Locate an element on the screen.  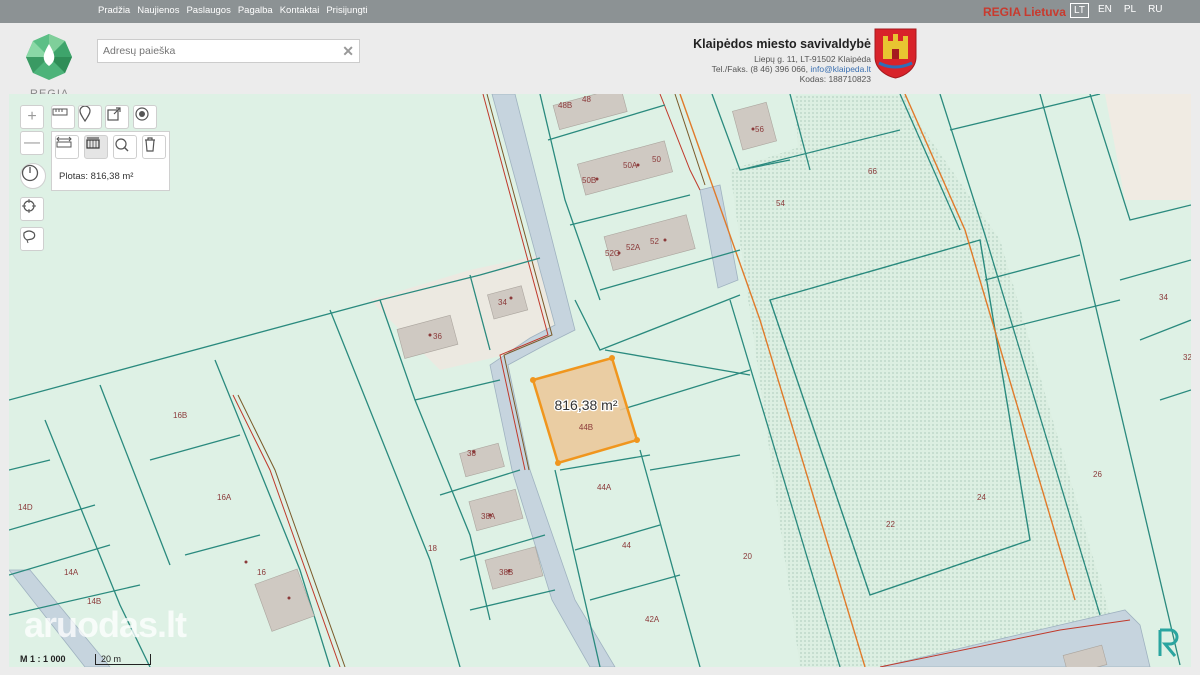
nav-item-contacts: Kontaktai is located at coordinates (300, 10).